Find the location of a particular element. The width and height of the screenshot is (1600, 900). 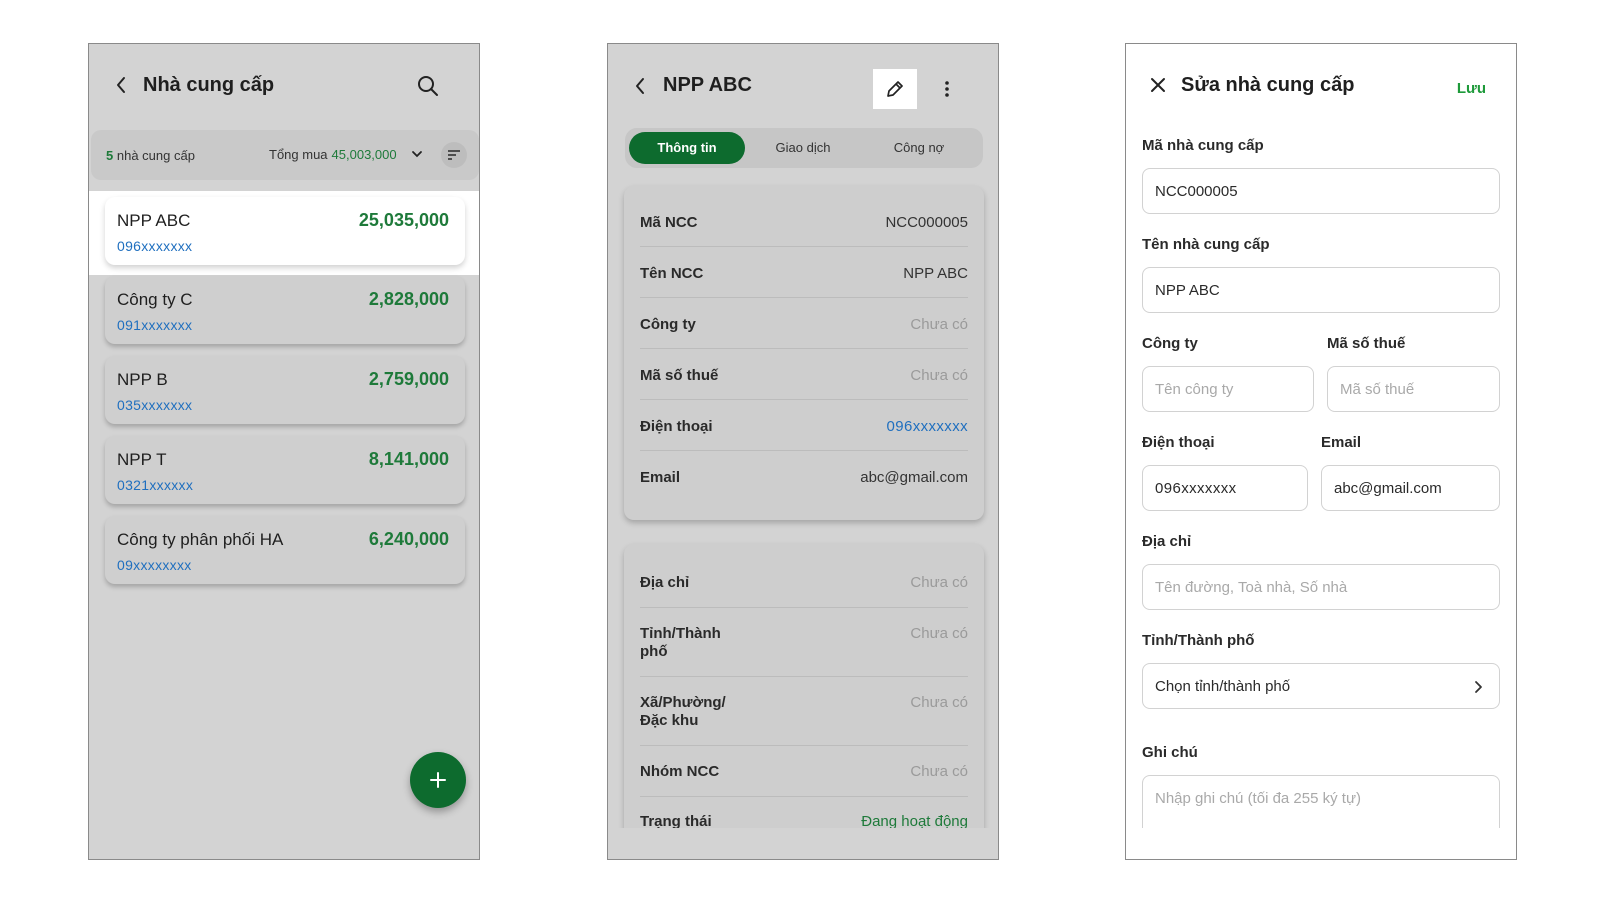

supplier-phone: 096xxxxxxx is located at coordinates (155, 246).